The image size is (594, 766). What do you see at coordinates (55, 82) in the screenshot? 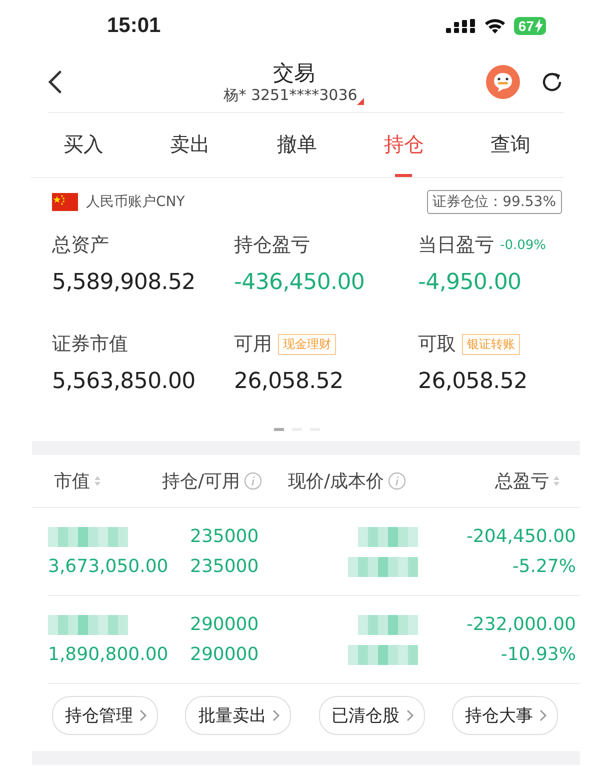
I see `back-icon` at bounding box center [55, 82].